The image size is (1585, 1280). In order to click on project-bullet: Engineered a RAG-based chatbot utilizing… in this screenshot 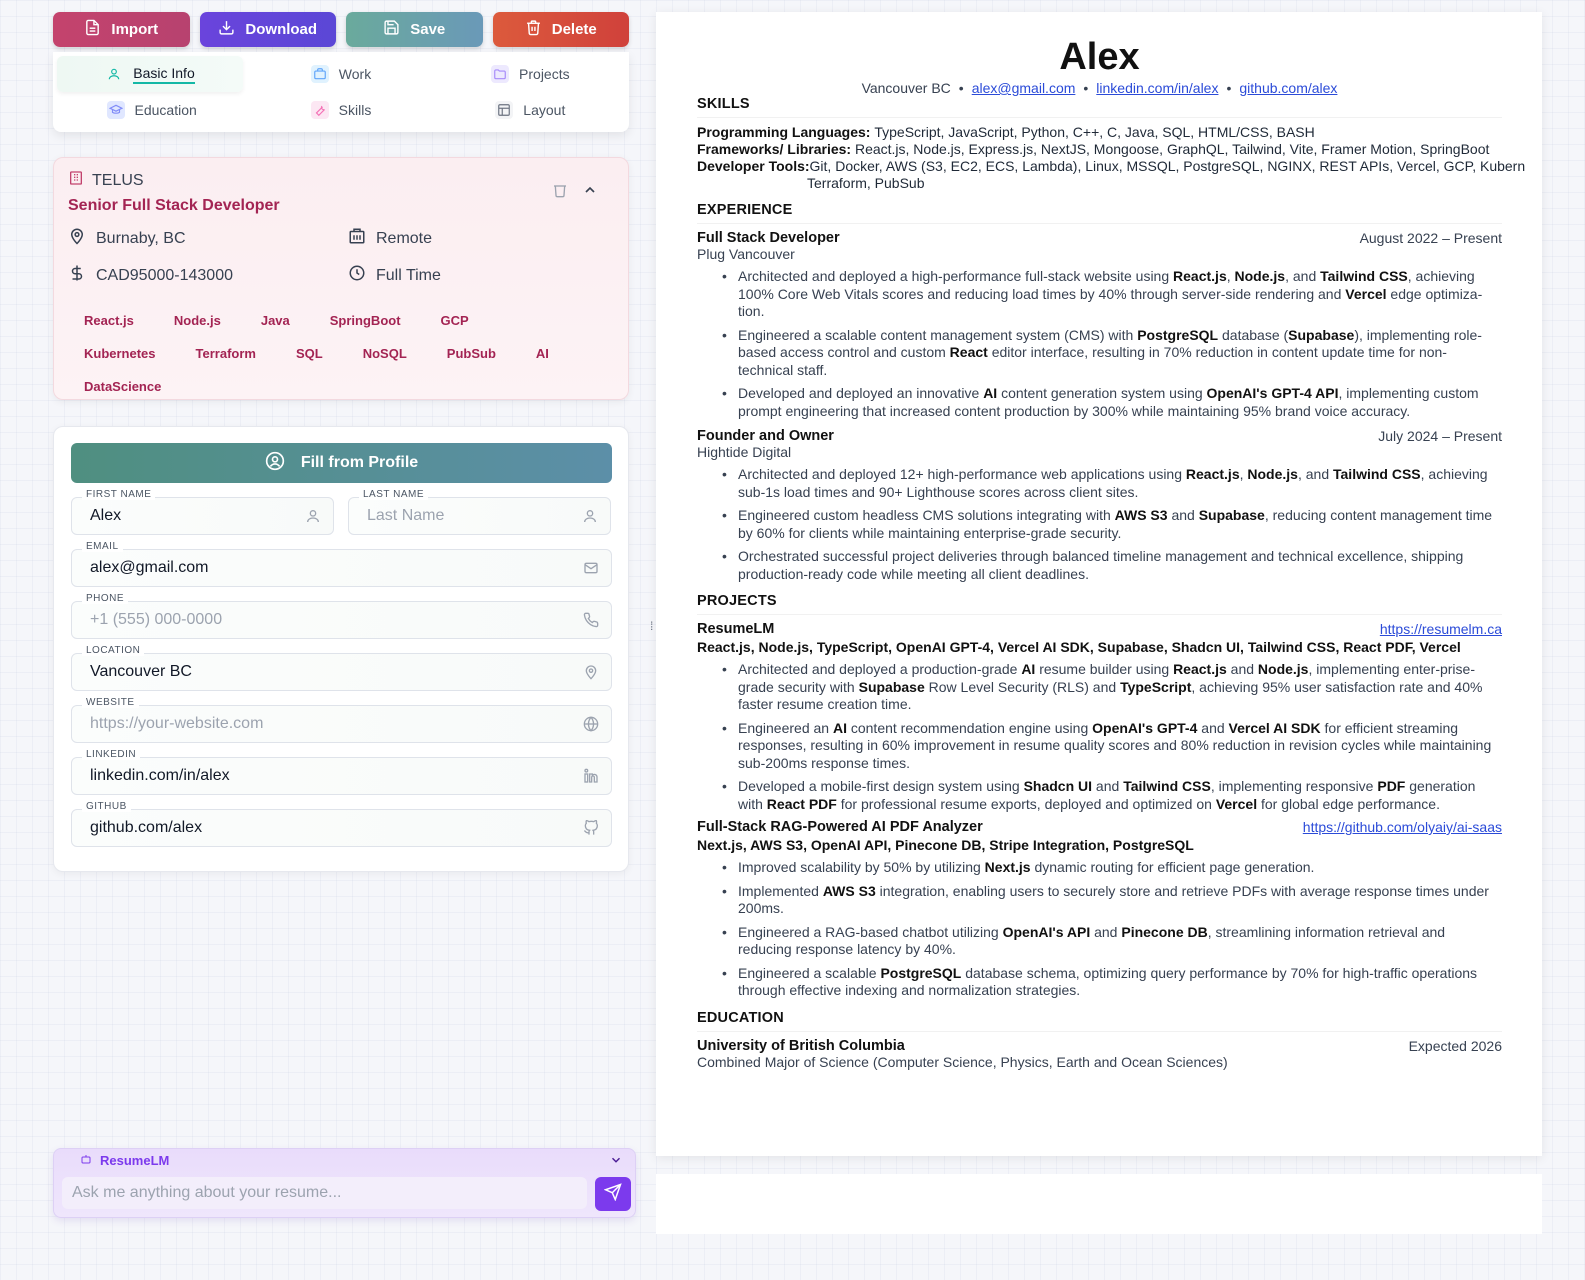, I will do `click(1099, 941)`.